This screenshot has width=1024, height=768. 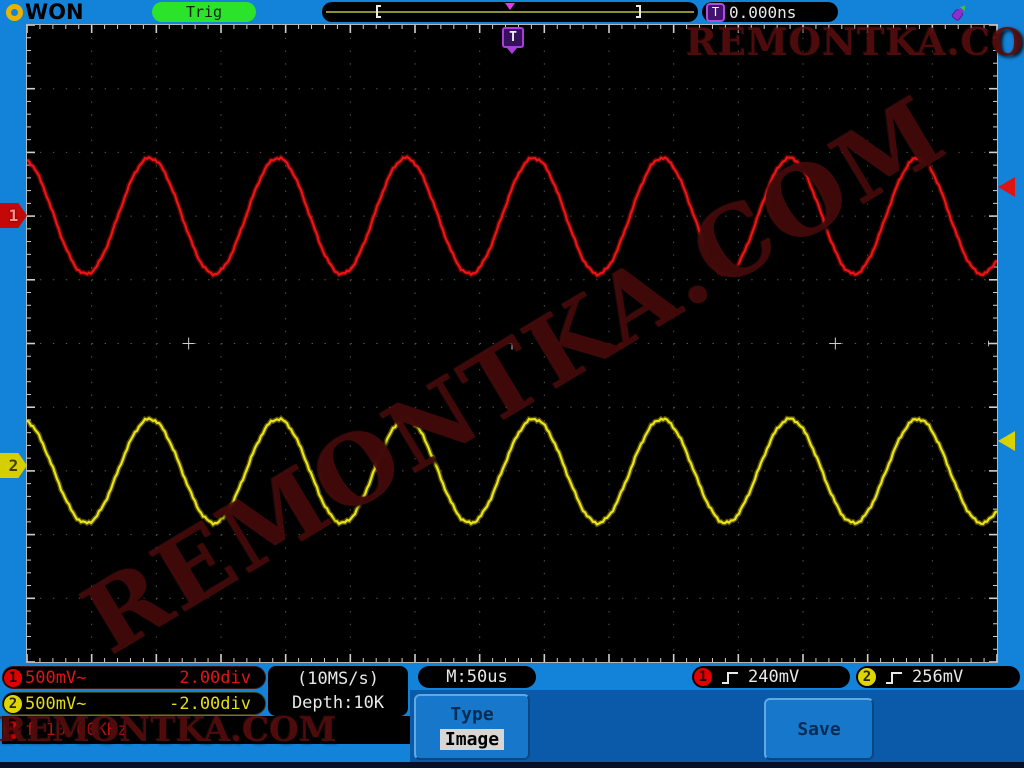 What do you see at coordinates (210, 703) in the screenshot?
I see `channel2-position-value: -2.00div` at bounding box center [210, 703].